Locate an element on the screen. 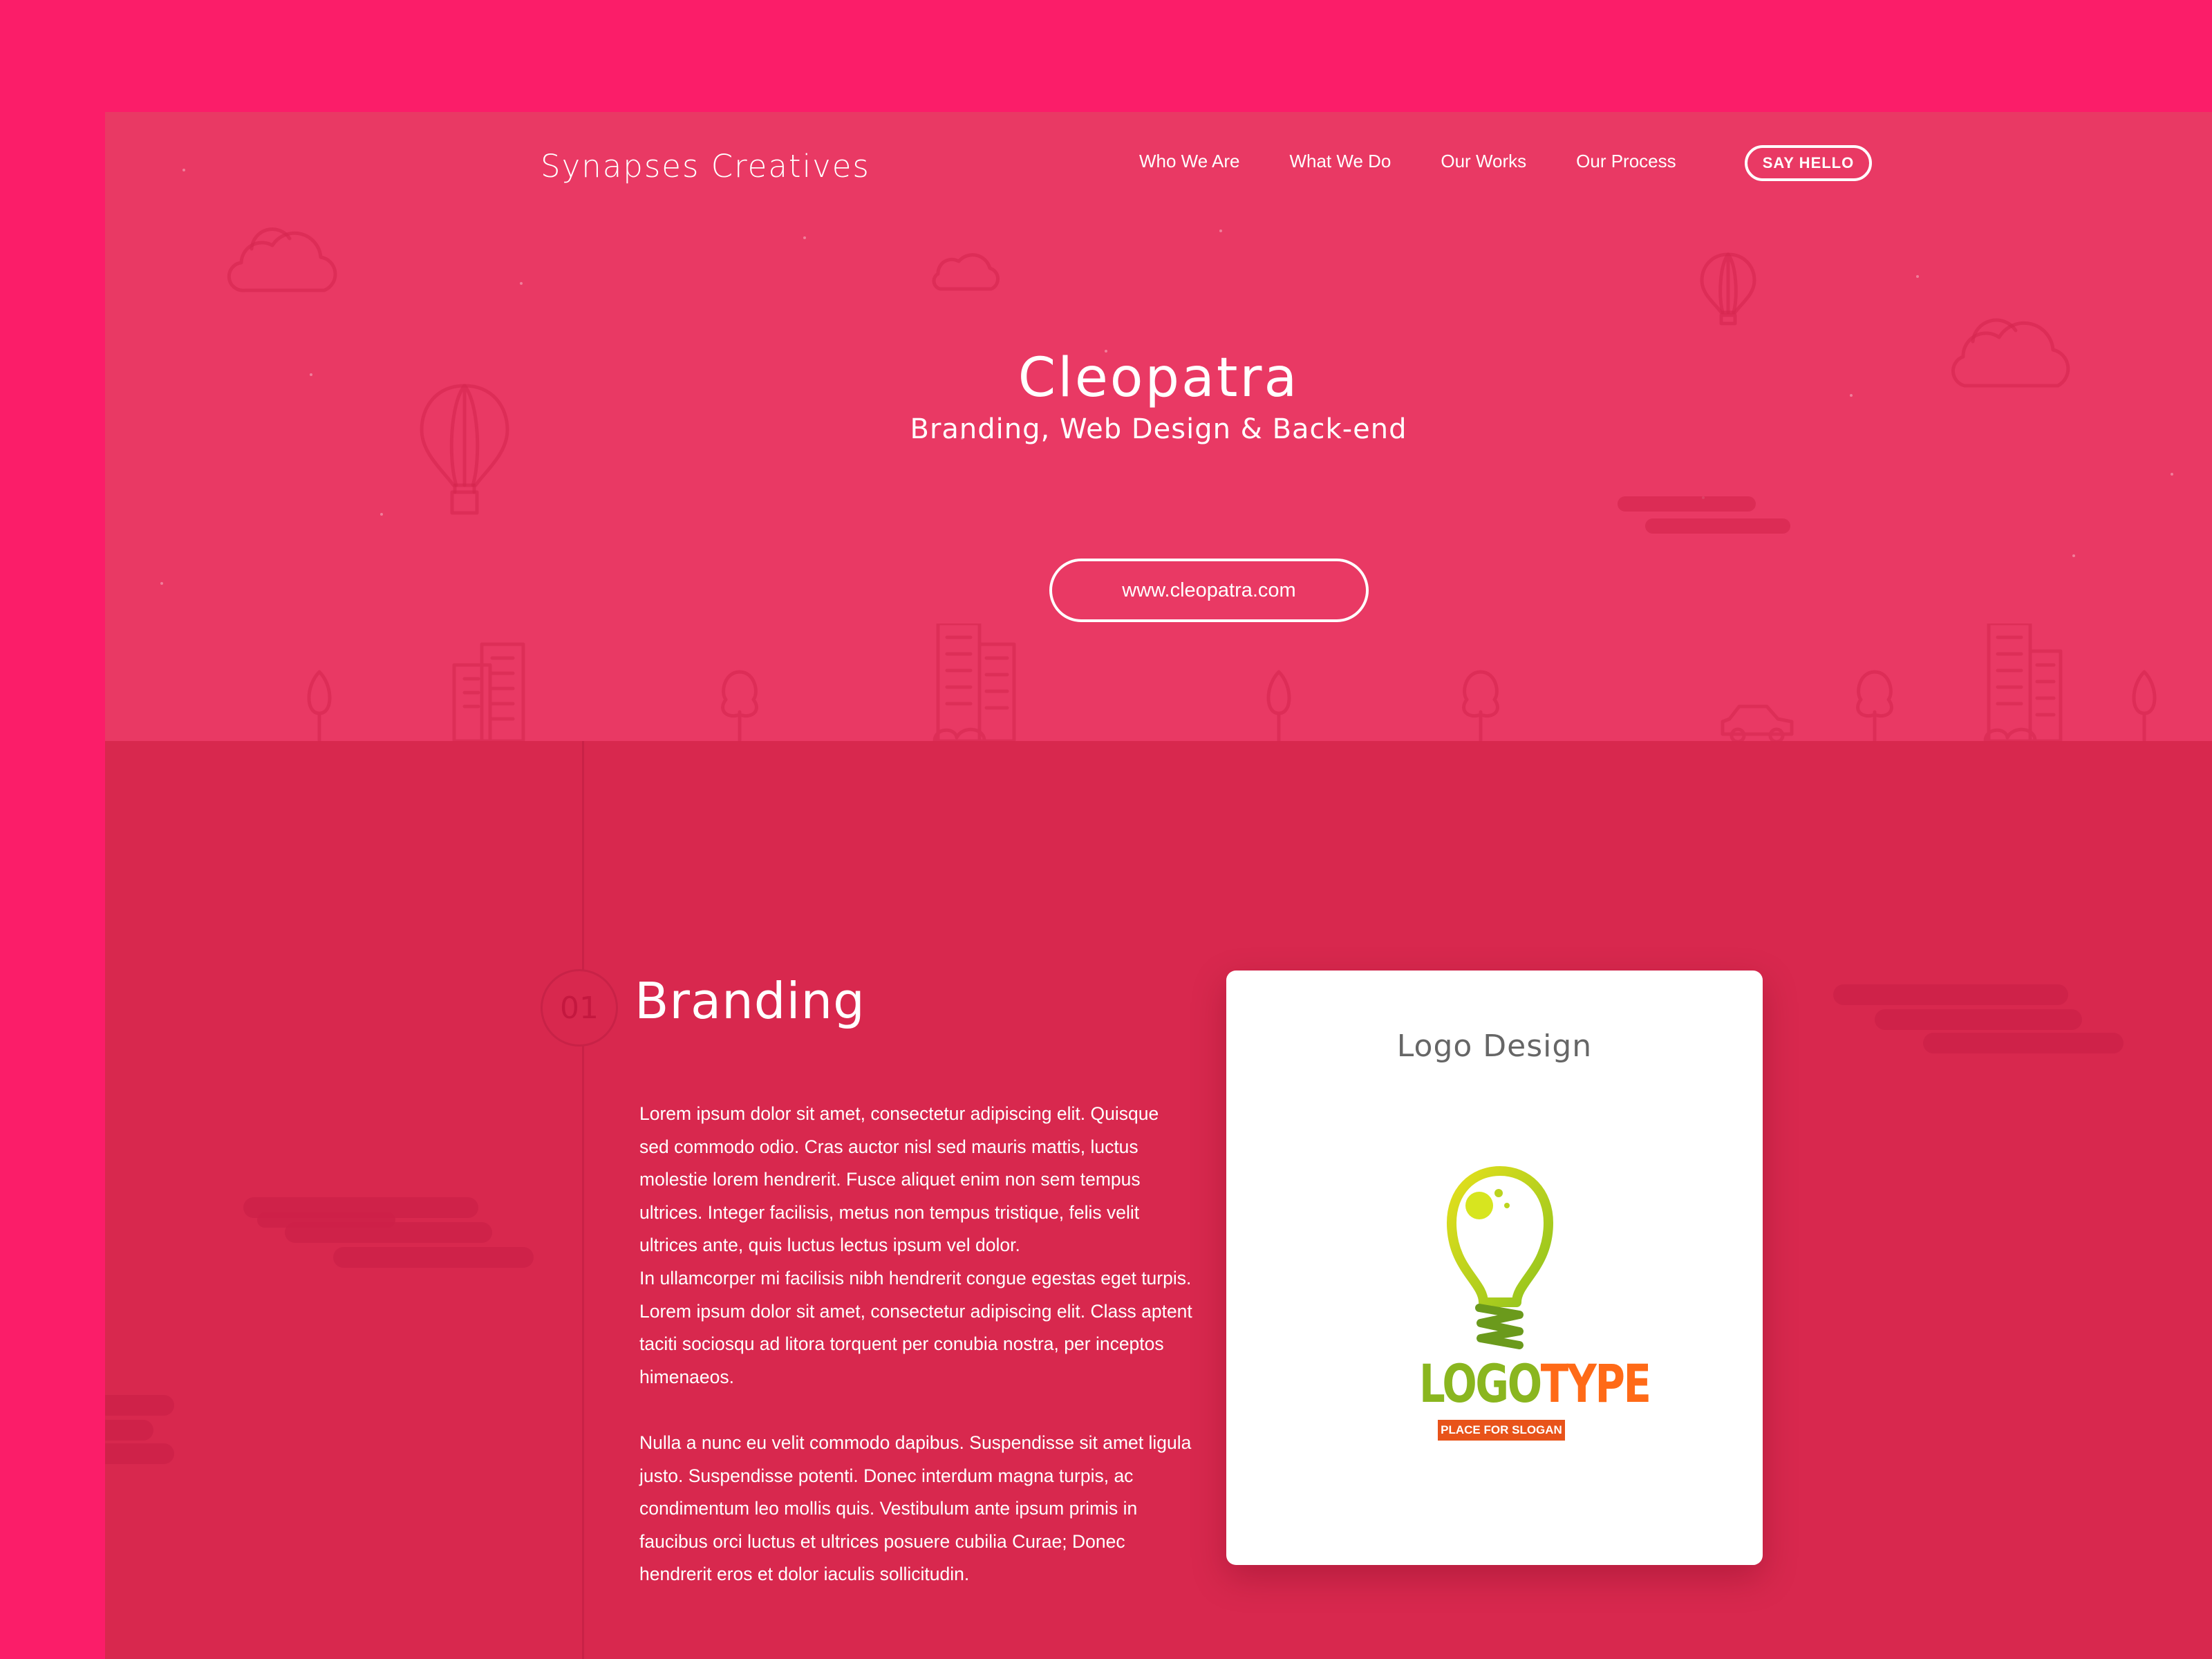 This screenshot has height=1659, width=2212. slide-title: Logo Design is located at coordinates (1494, 1046).